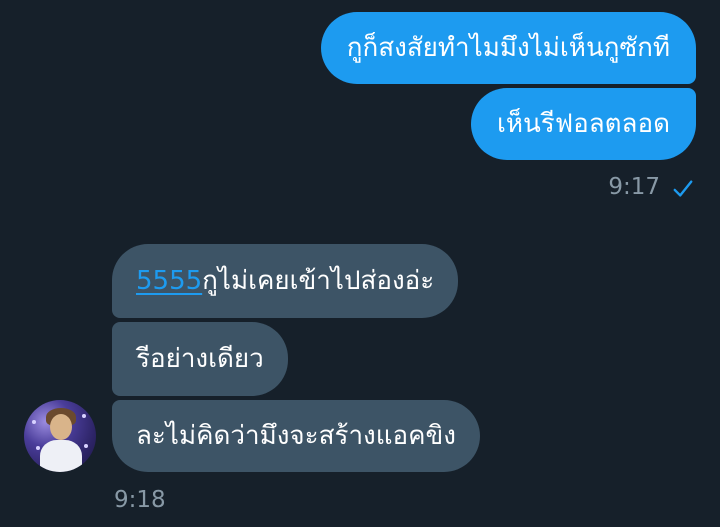  Describe the element at coordinates (169, 281) in the screenshot. I see `message-link: 5555` at that location.